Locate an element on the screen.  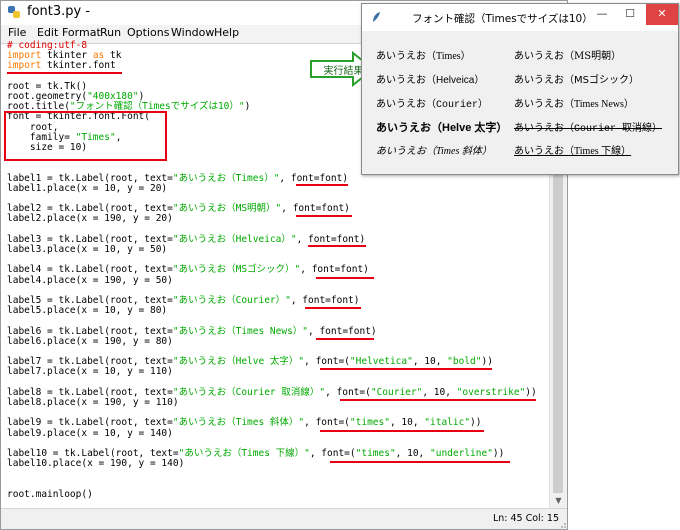
menu-edit: Edit is located at coordinates (47, 32).